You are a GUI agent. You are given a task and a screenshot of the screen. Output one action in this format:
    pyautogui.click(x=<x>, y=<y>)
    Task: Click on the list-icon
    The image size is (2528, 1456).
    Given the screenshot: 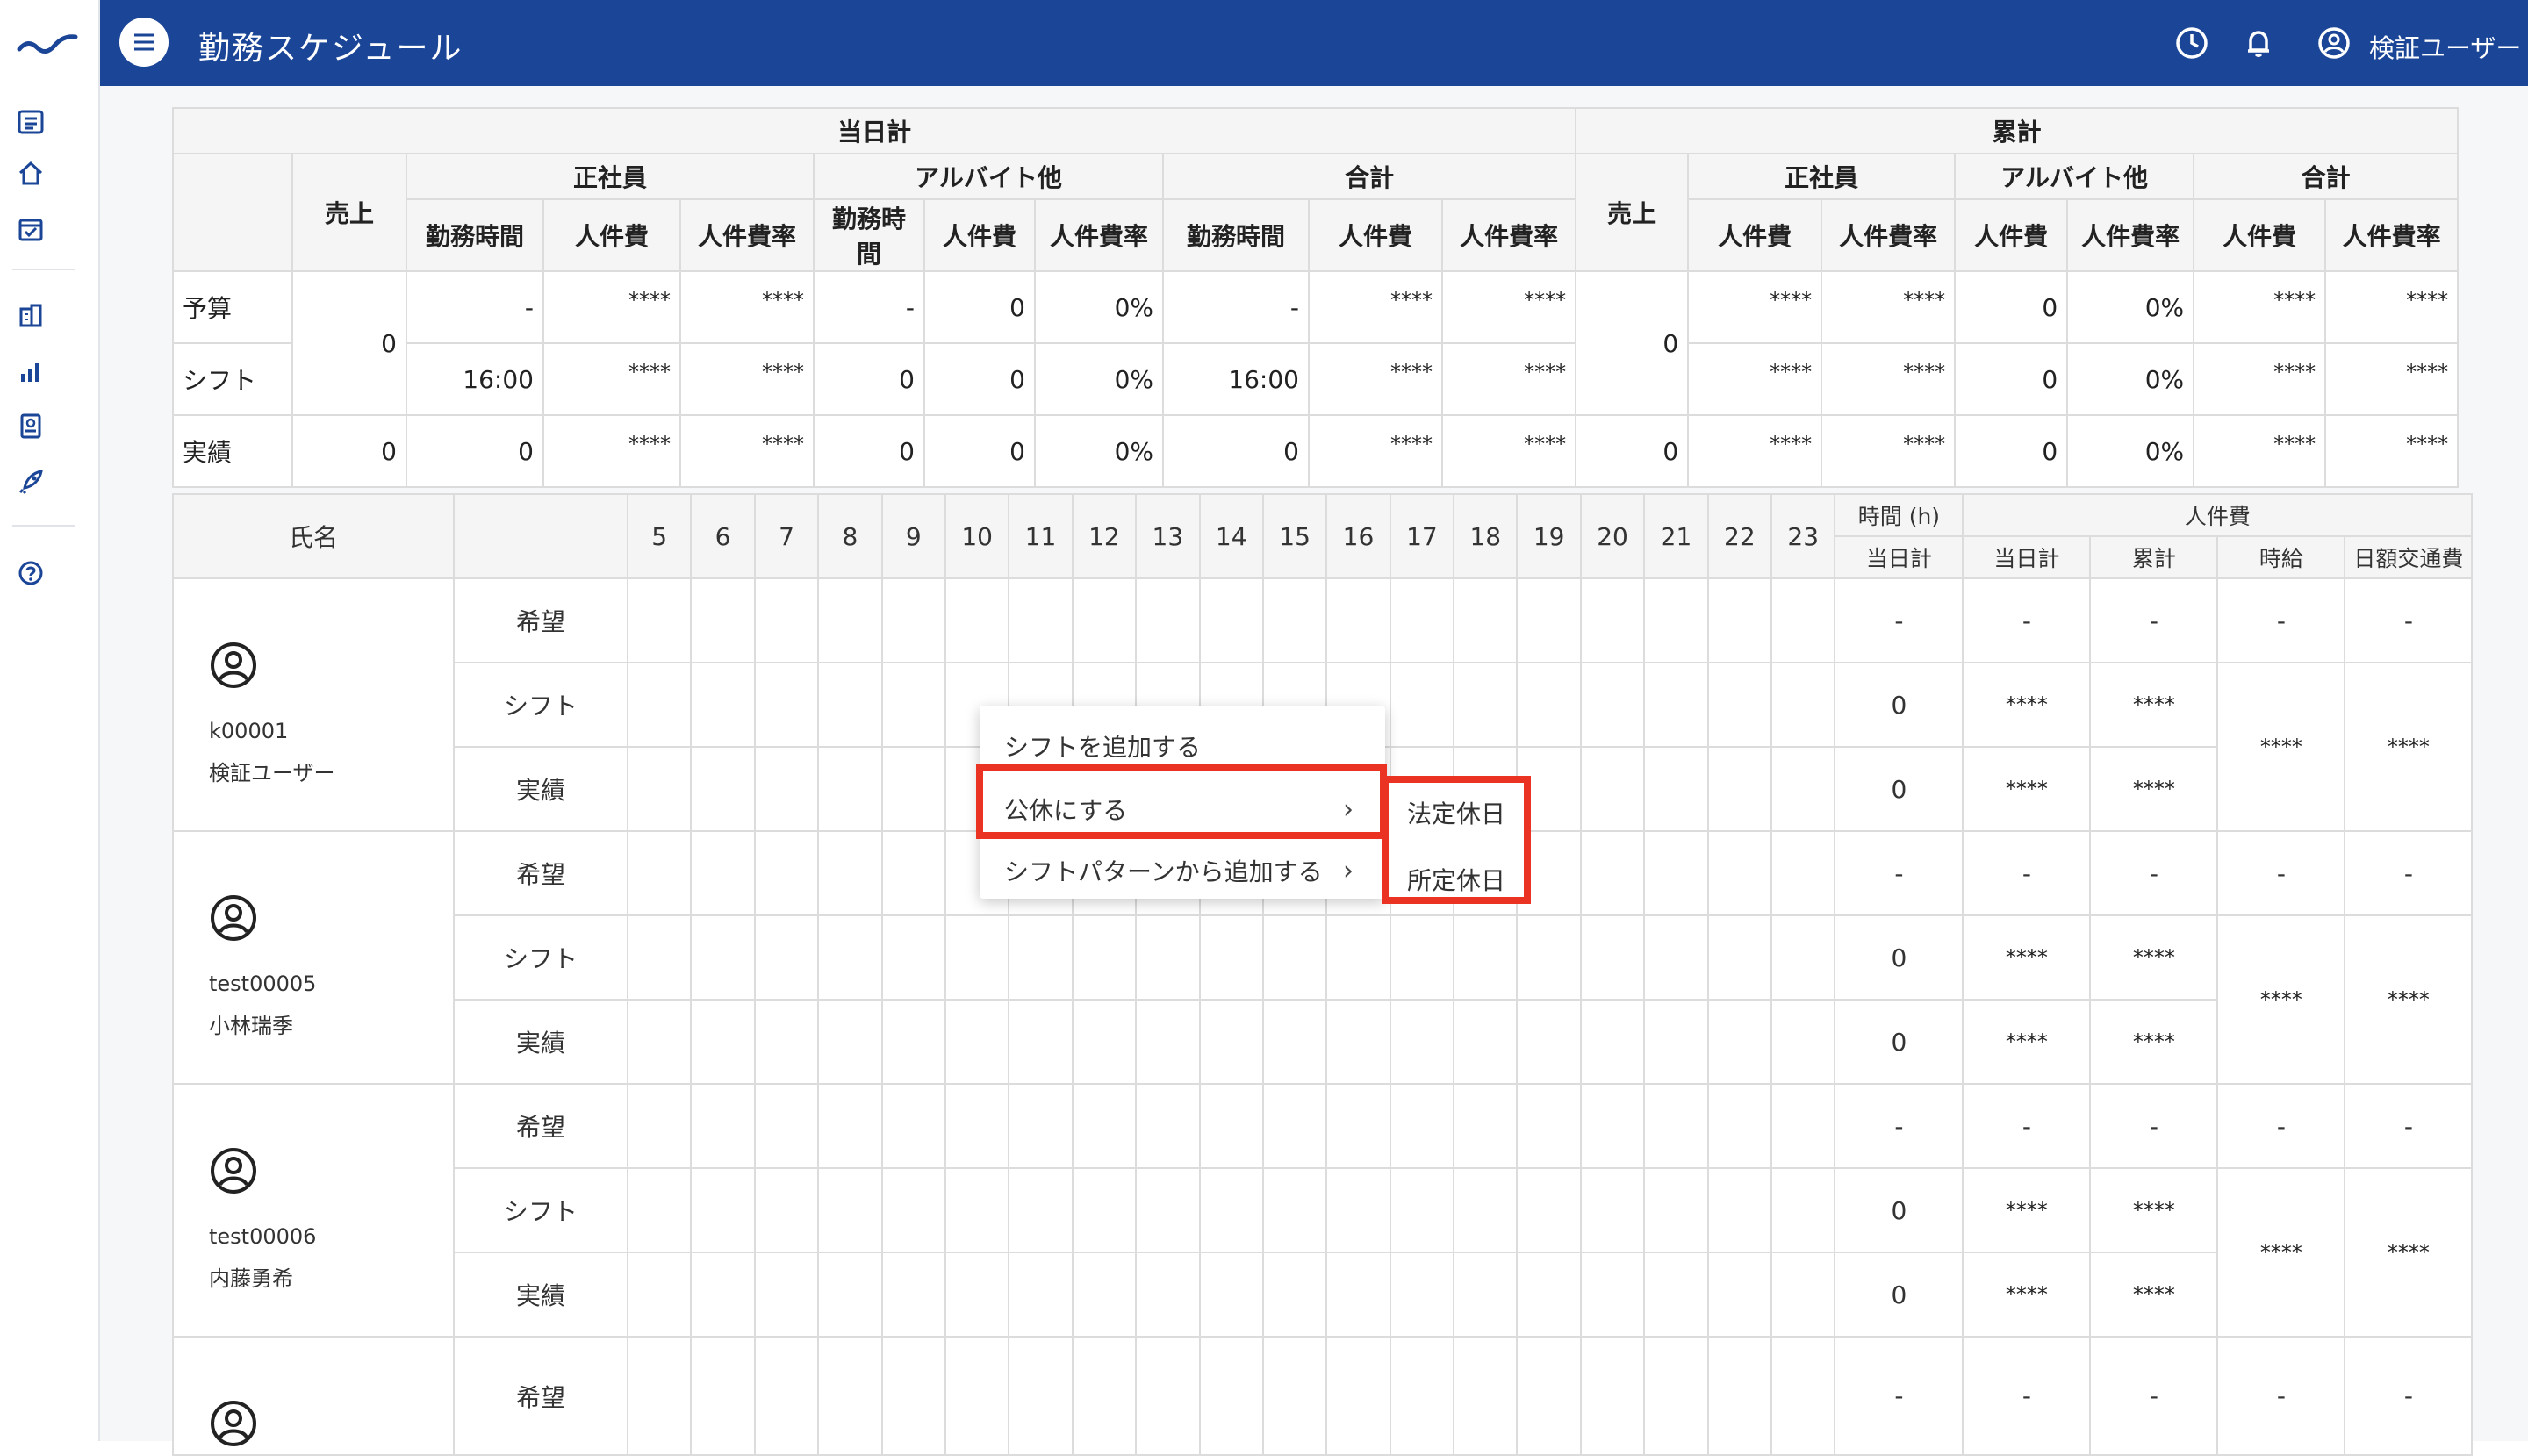 What is the action you would take?
    pyautogui.click(x=31, y=122)
    